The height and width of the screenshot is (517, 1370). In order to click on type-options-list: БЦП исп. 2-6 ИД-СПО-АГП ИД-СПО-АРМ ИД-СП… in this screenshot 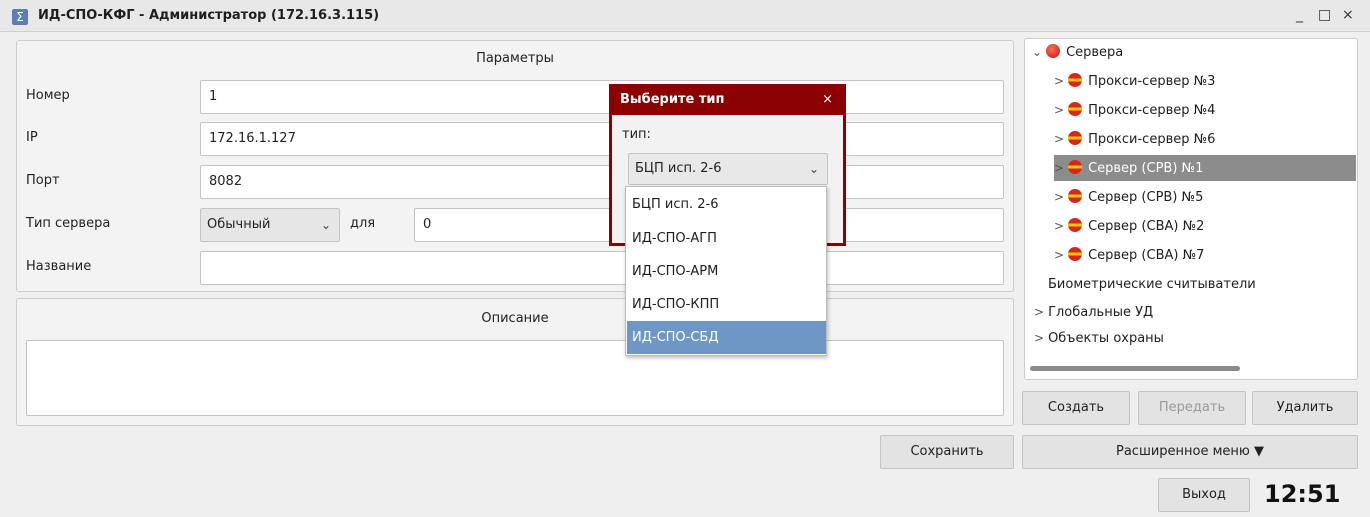, I will do `click(726, 271)`.